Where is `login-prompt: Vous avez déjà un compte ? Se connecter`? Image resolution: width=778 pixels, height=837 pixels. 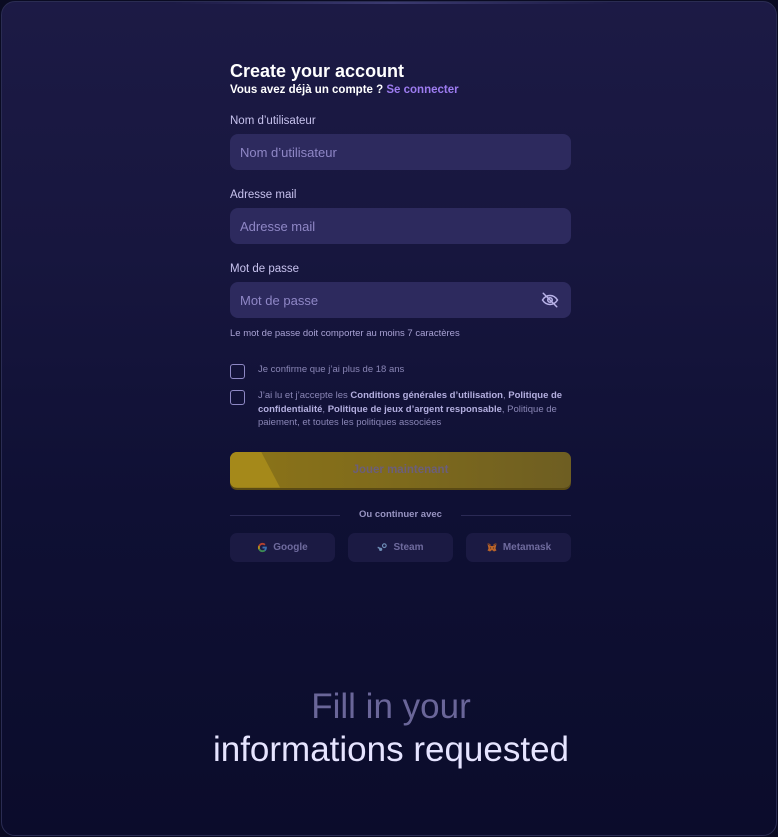 login-prompt: Vous avez déjà un compte ? Se connecter is located at coordinates (400, 90).